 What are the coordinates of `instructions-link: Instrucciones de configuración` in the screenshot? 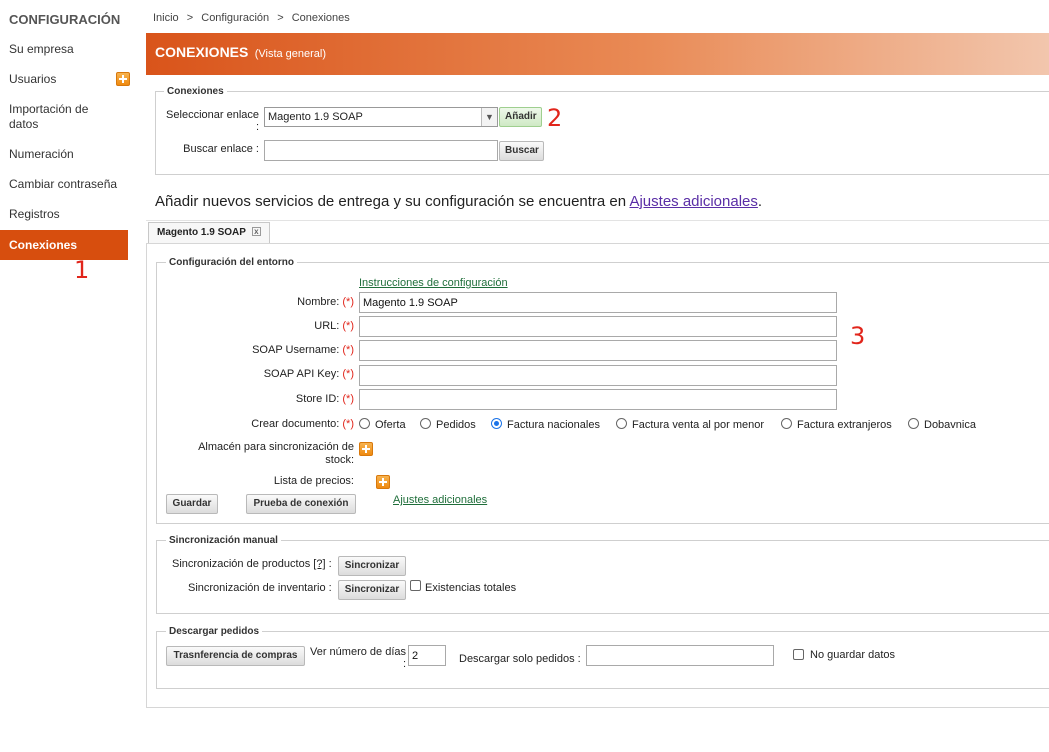 It's located at (433, 283).